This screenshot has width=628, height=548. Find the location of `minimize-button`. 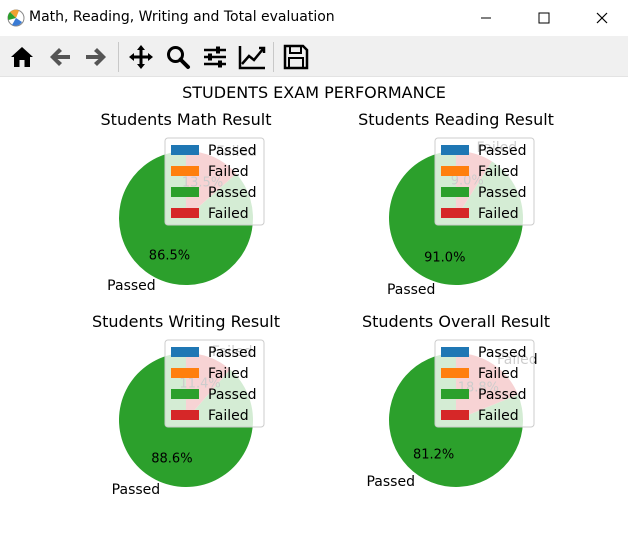

minimize-button is located at coordinates (486, 18).